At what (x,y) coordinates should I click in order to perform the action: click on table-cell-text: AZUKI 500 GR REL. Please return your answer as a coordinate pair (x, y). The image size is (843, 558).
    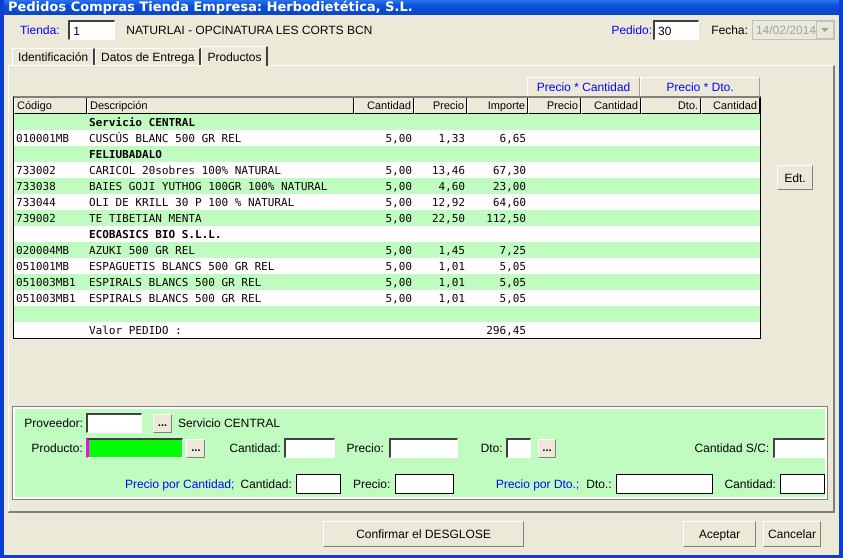
    Looking at the image, I should click on (142, 250).